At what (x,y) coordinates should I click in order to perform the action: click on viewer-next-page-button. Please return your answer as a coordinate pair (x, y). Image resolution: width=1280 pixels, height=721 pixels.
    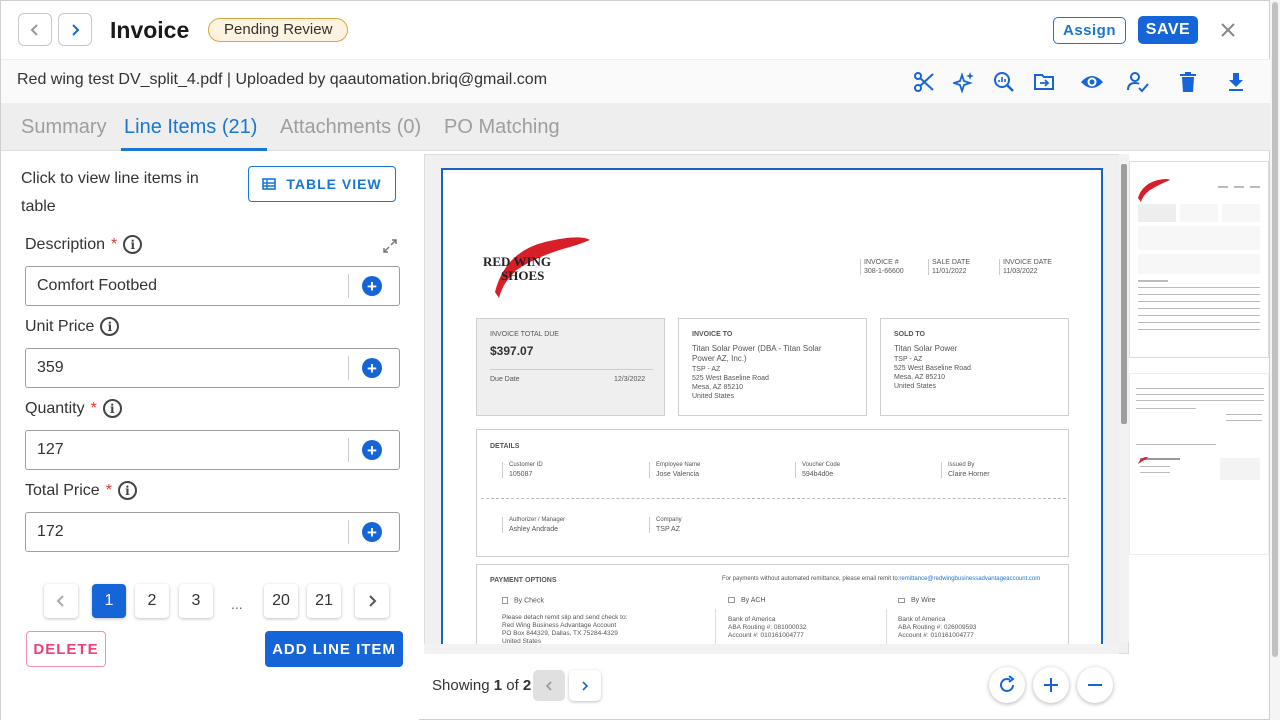
    Looking at the image, I should click on (585, 685).